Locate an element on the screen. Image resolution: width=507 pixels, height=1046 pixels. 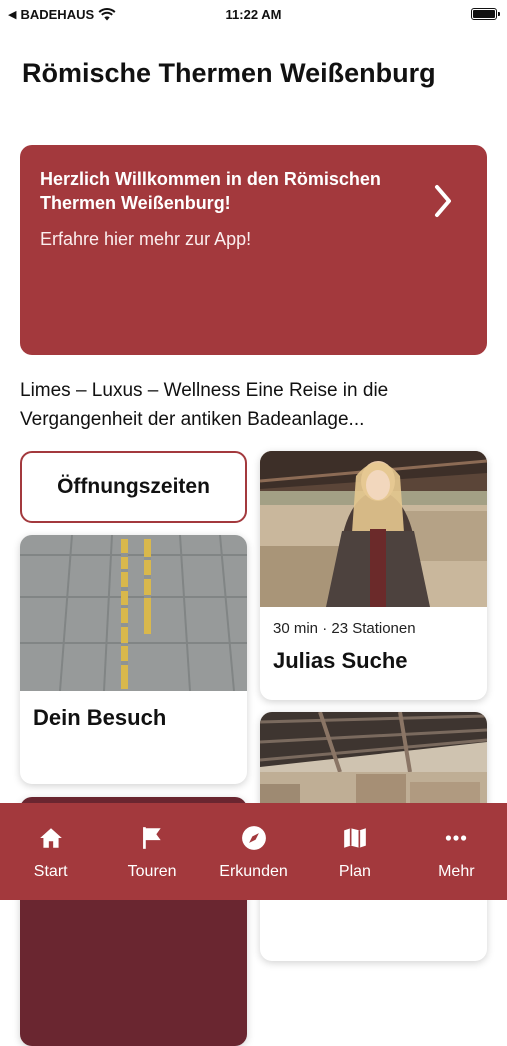
chevron-right-icon is located at coordinates (443, 201).